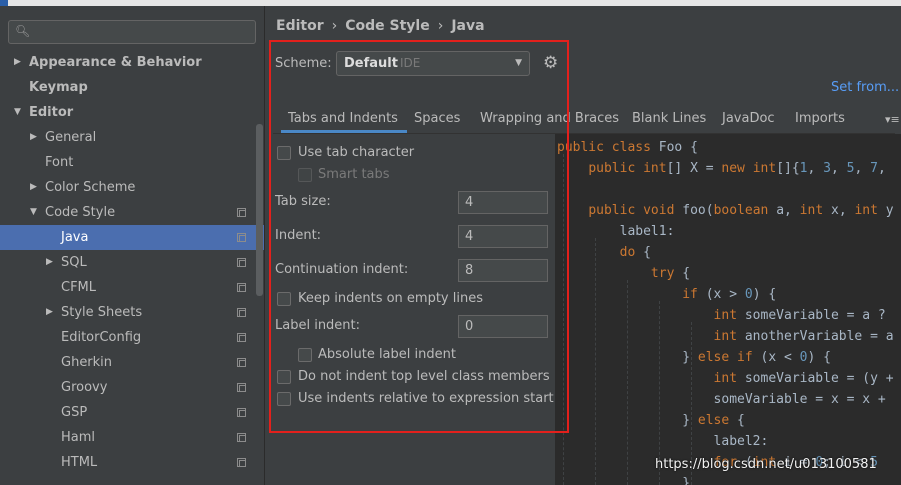 Image resolution: width=901 pixels, height=485 pixels. I want to click on sidebar-item-general: ▶ General, so click(132, 137).